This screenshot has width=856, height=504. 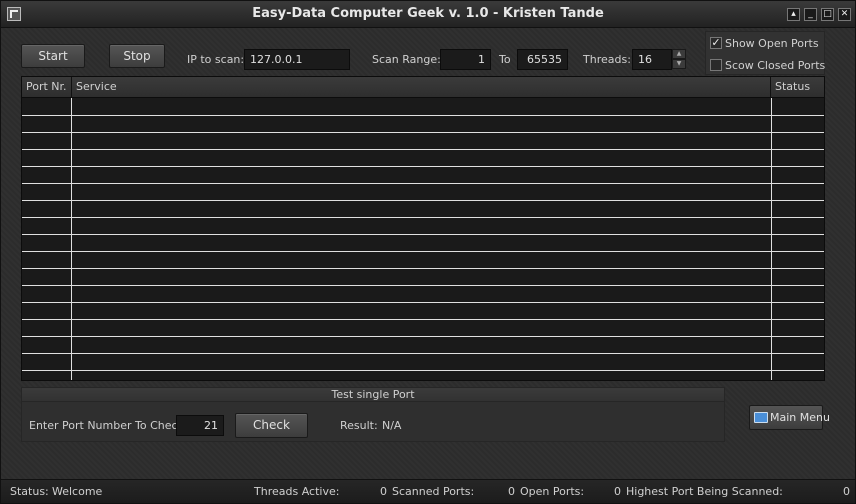 I want to click on column-header-service: Service, so click(x=421, y=87).